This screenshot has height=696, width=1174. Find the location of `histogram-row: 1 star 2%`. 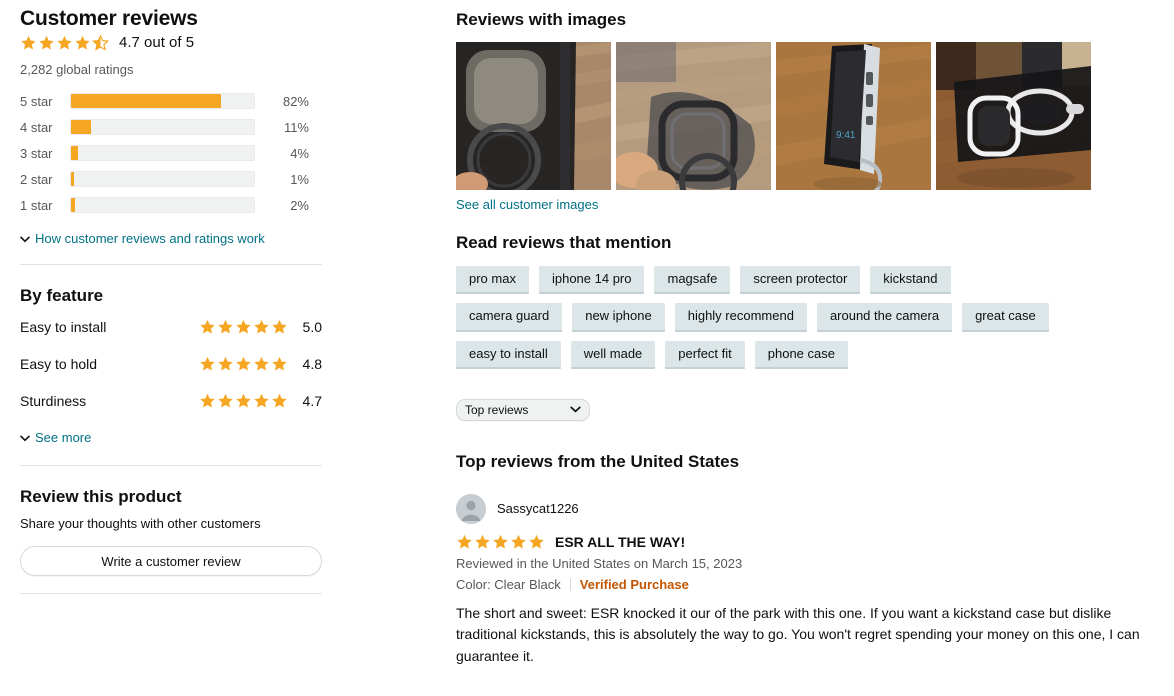

histogram-row: 1 star 2% is located at coordinates (171, 205).